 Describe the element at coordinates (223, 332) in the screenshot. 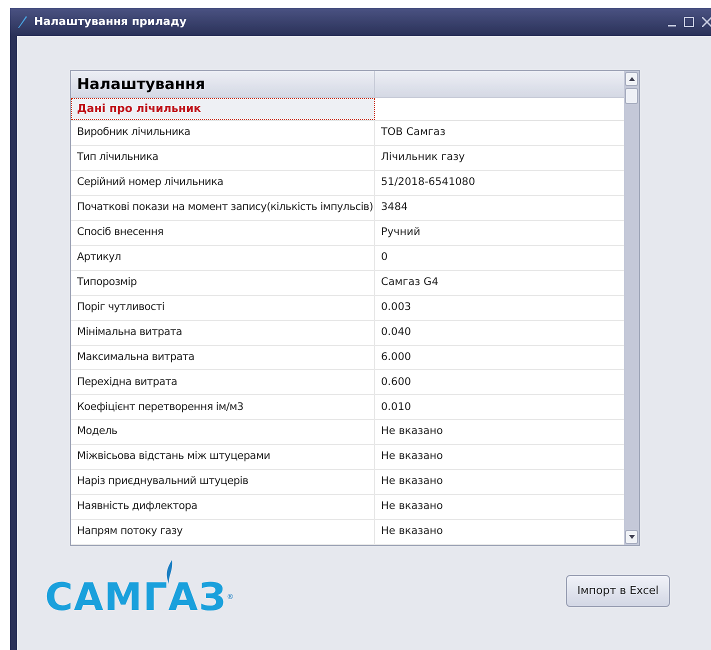

I see `property-name: Мінімальна витрата` at that location.